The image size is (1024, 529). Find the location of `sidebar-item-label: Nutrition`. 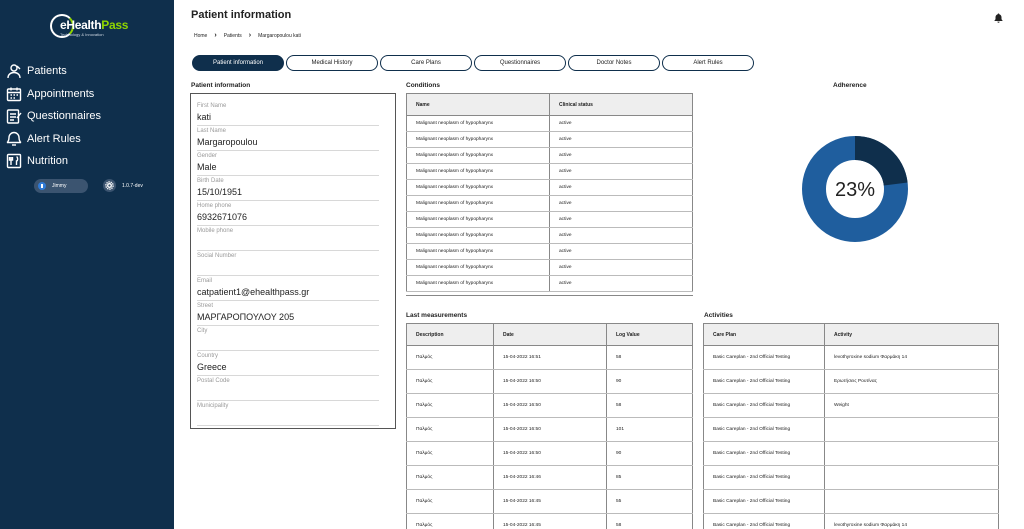

sidebar-item-label: Nutrition is located at coordinates (47, 161).